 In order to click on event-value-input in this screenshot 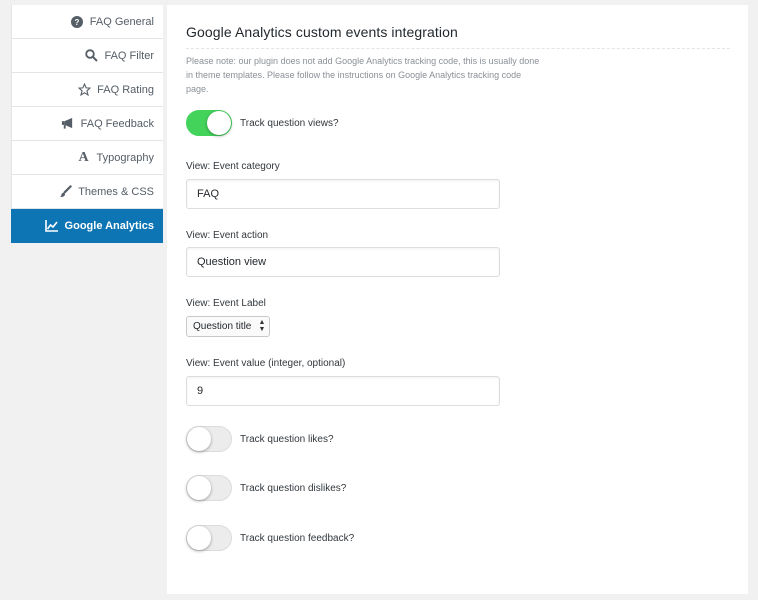, I will do `click(343, 391)`.